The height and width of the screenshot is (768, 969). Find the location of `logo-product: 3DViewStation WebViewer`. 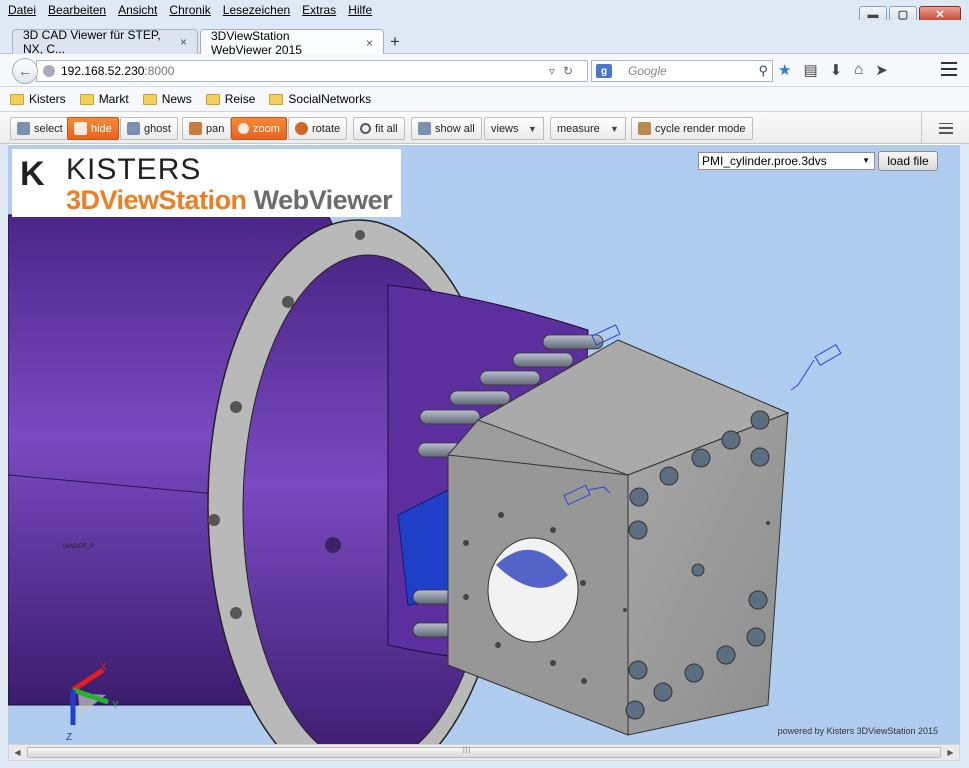

logo-product: 3DViewStation WebViewer is located at coordinates (229, 200).